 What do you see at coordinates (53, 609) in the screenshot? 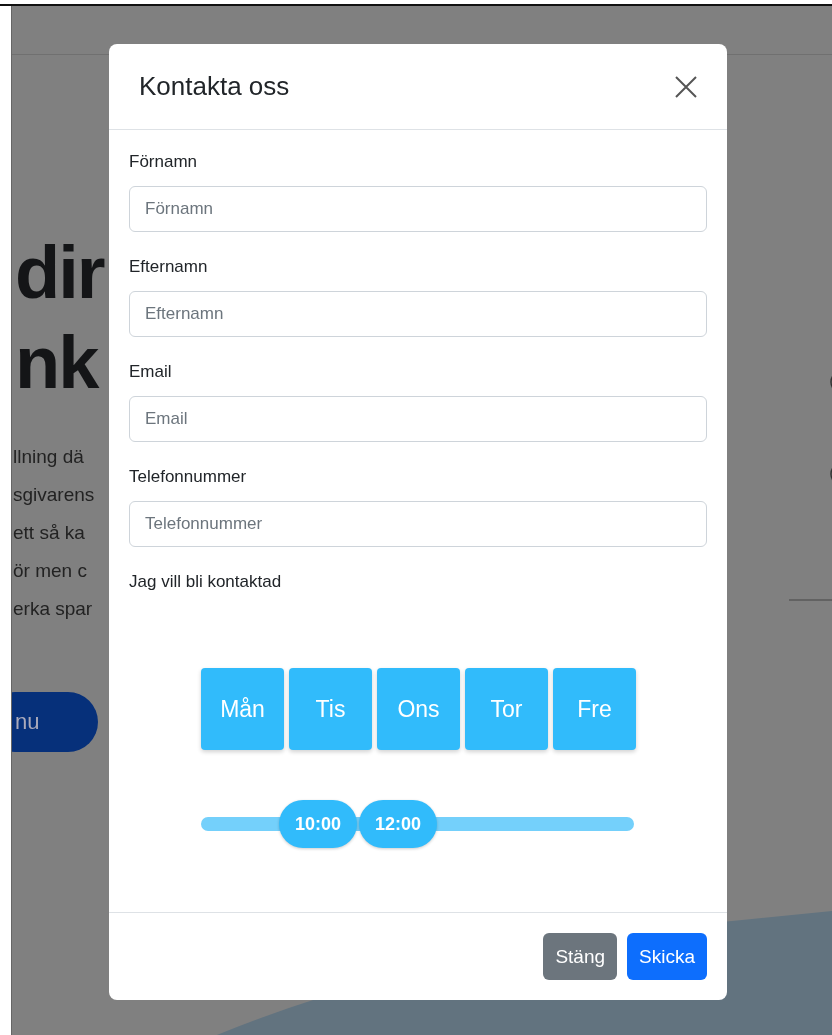
I see `hero-text: erka spar` at bounding box center [53, 609].